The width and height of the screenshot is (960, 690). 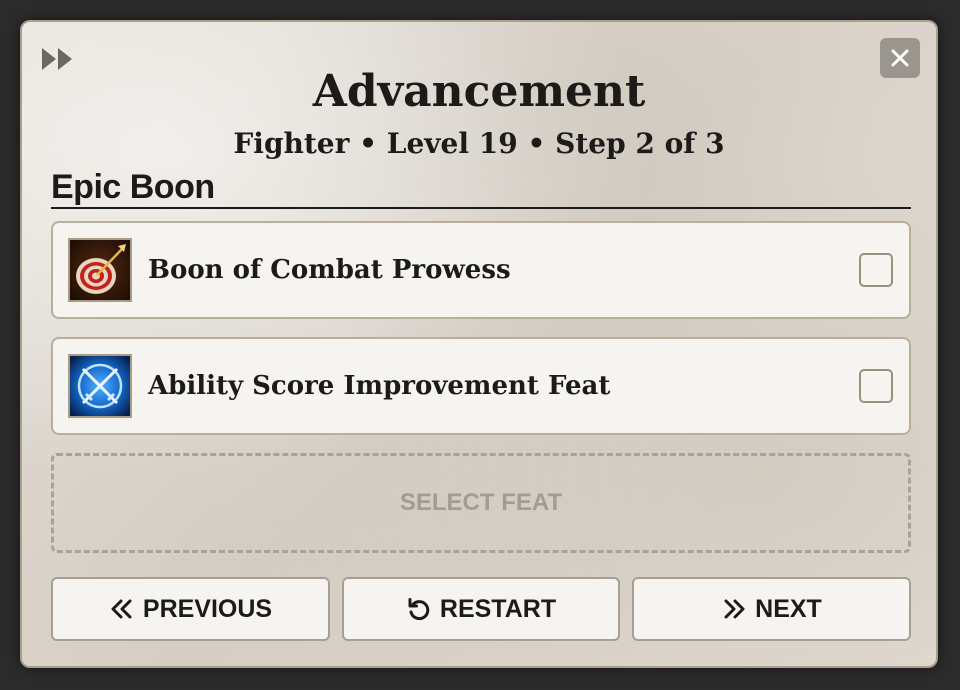 What do you see at coordinates (788, 608) in the screenshot?
I see `next-button-label: NEXT` at bounding box center [788, 608].